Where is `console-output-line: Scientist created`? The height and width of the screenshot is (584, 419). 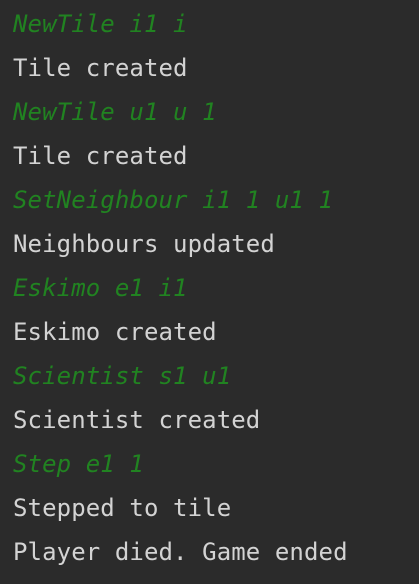
console-output-line: Scientist created is located at coordinates (137, 420).